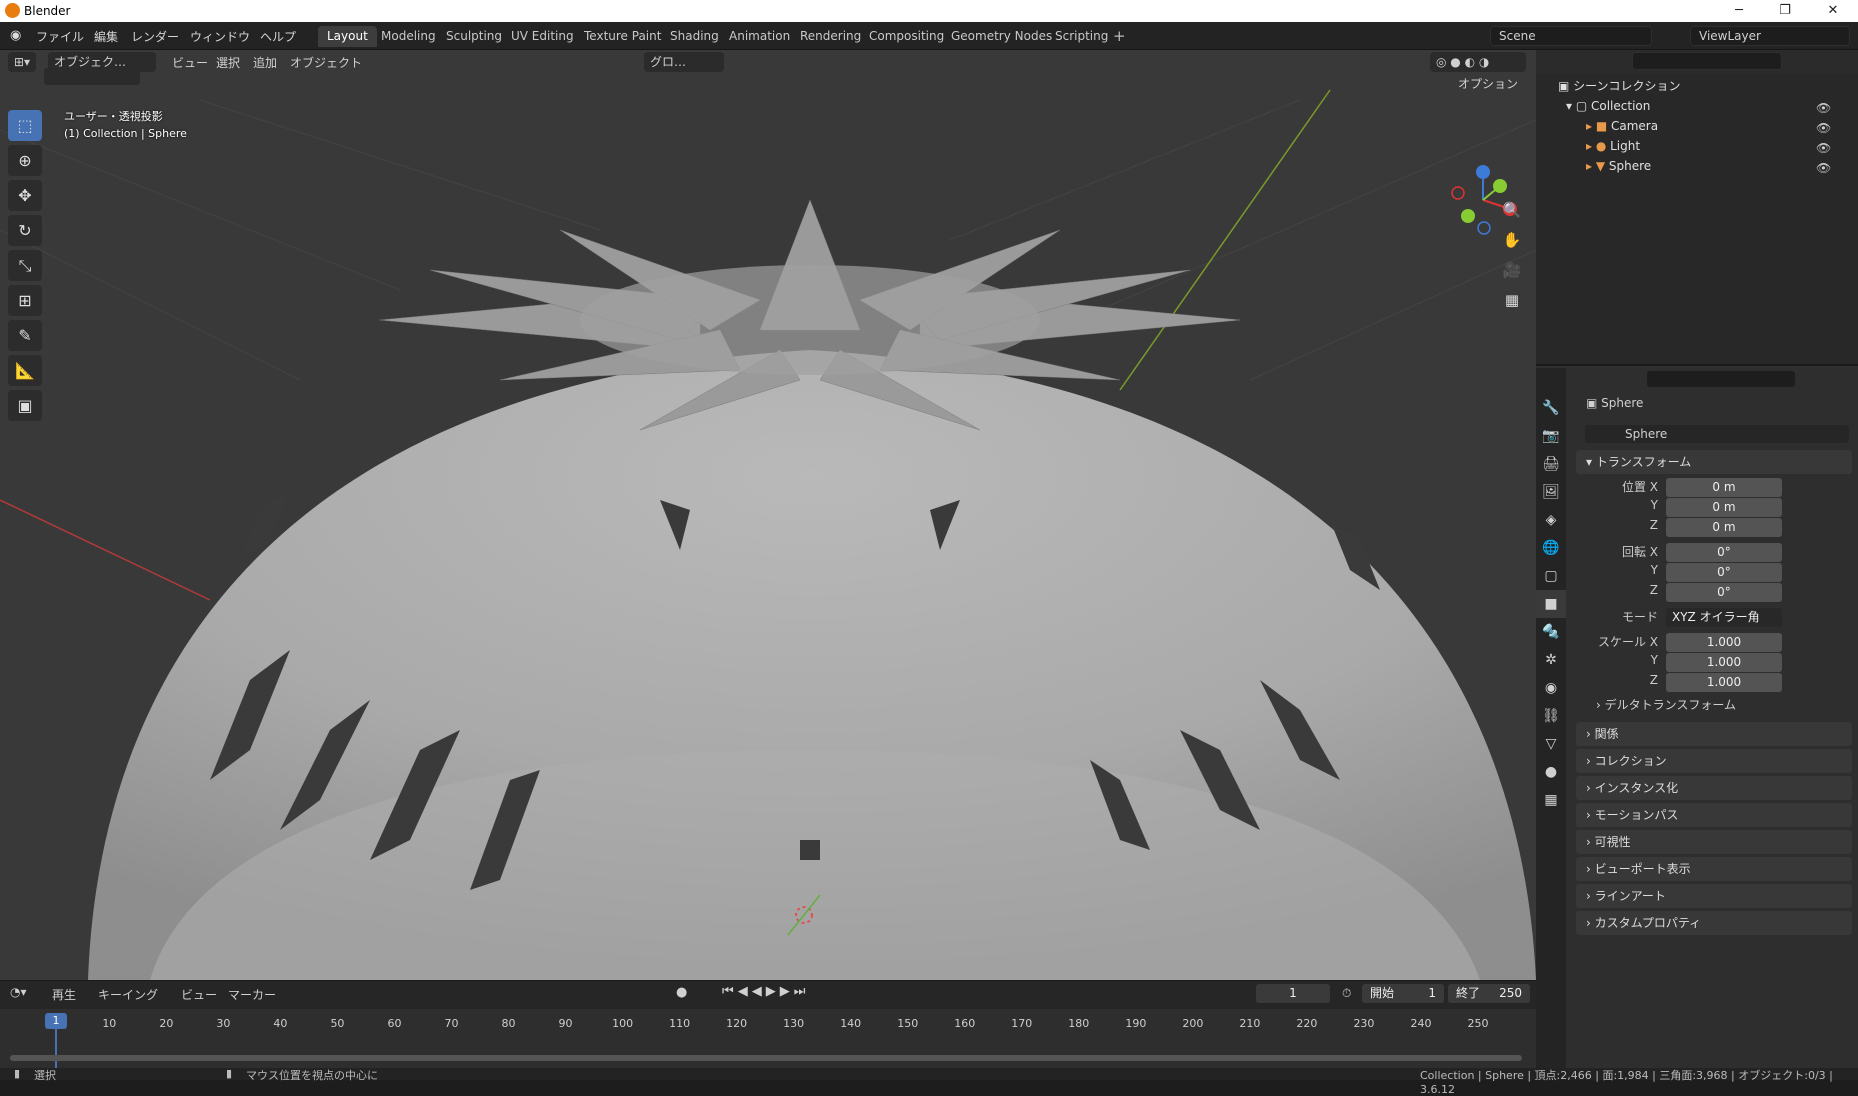  I want to click on panel-instancing: › インスタンス化, so click(1714, 788).